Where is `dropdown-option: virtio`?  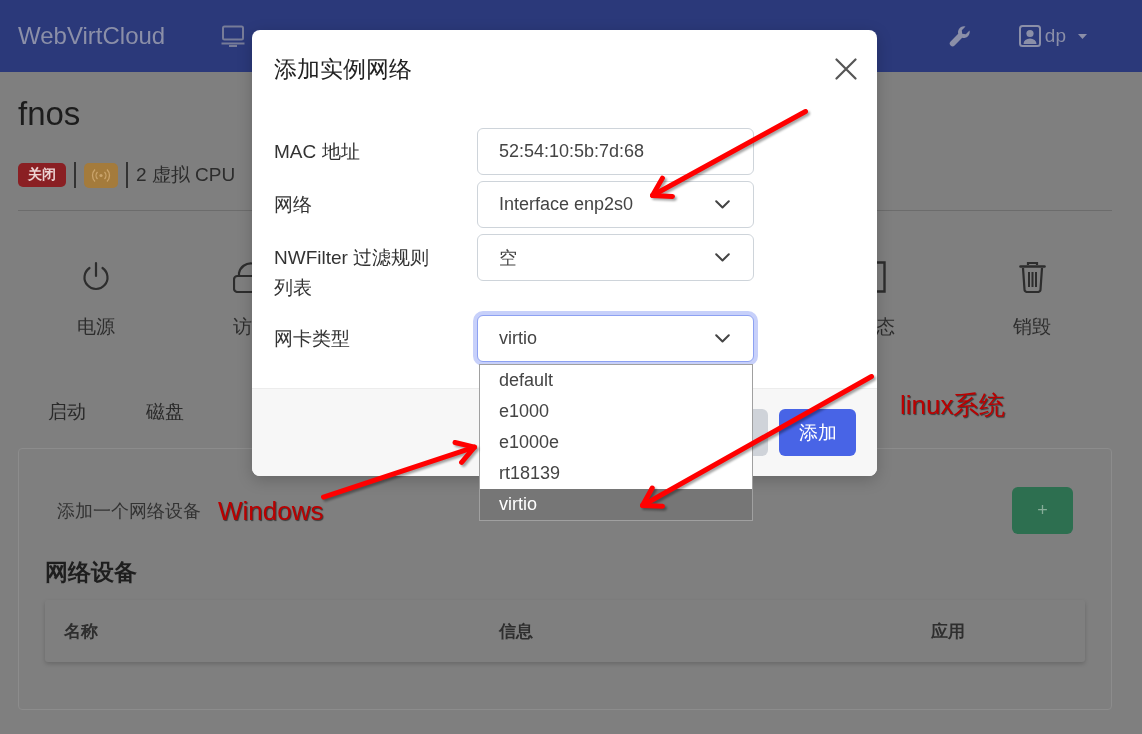 dropdown-option: virtio is located at coordinates (616, 504).